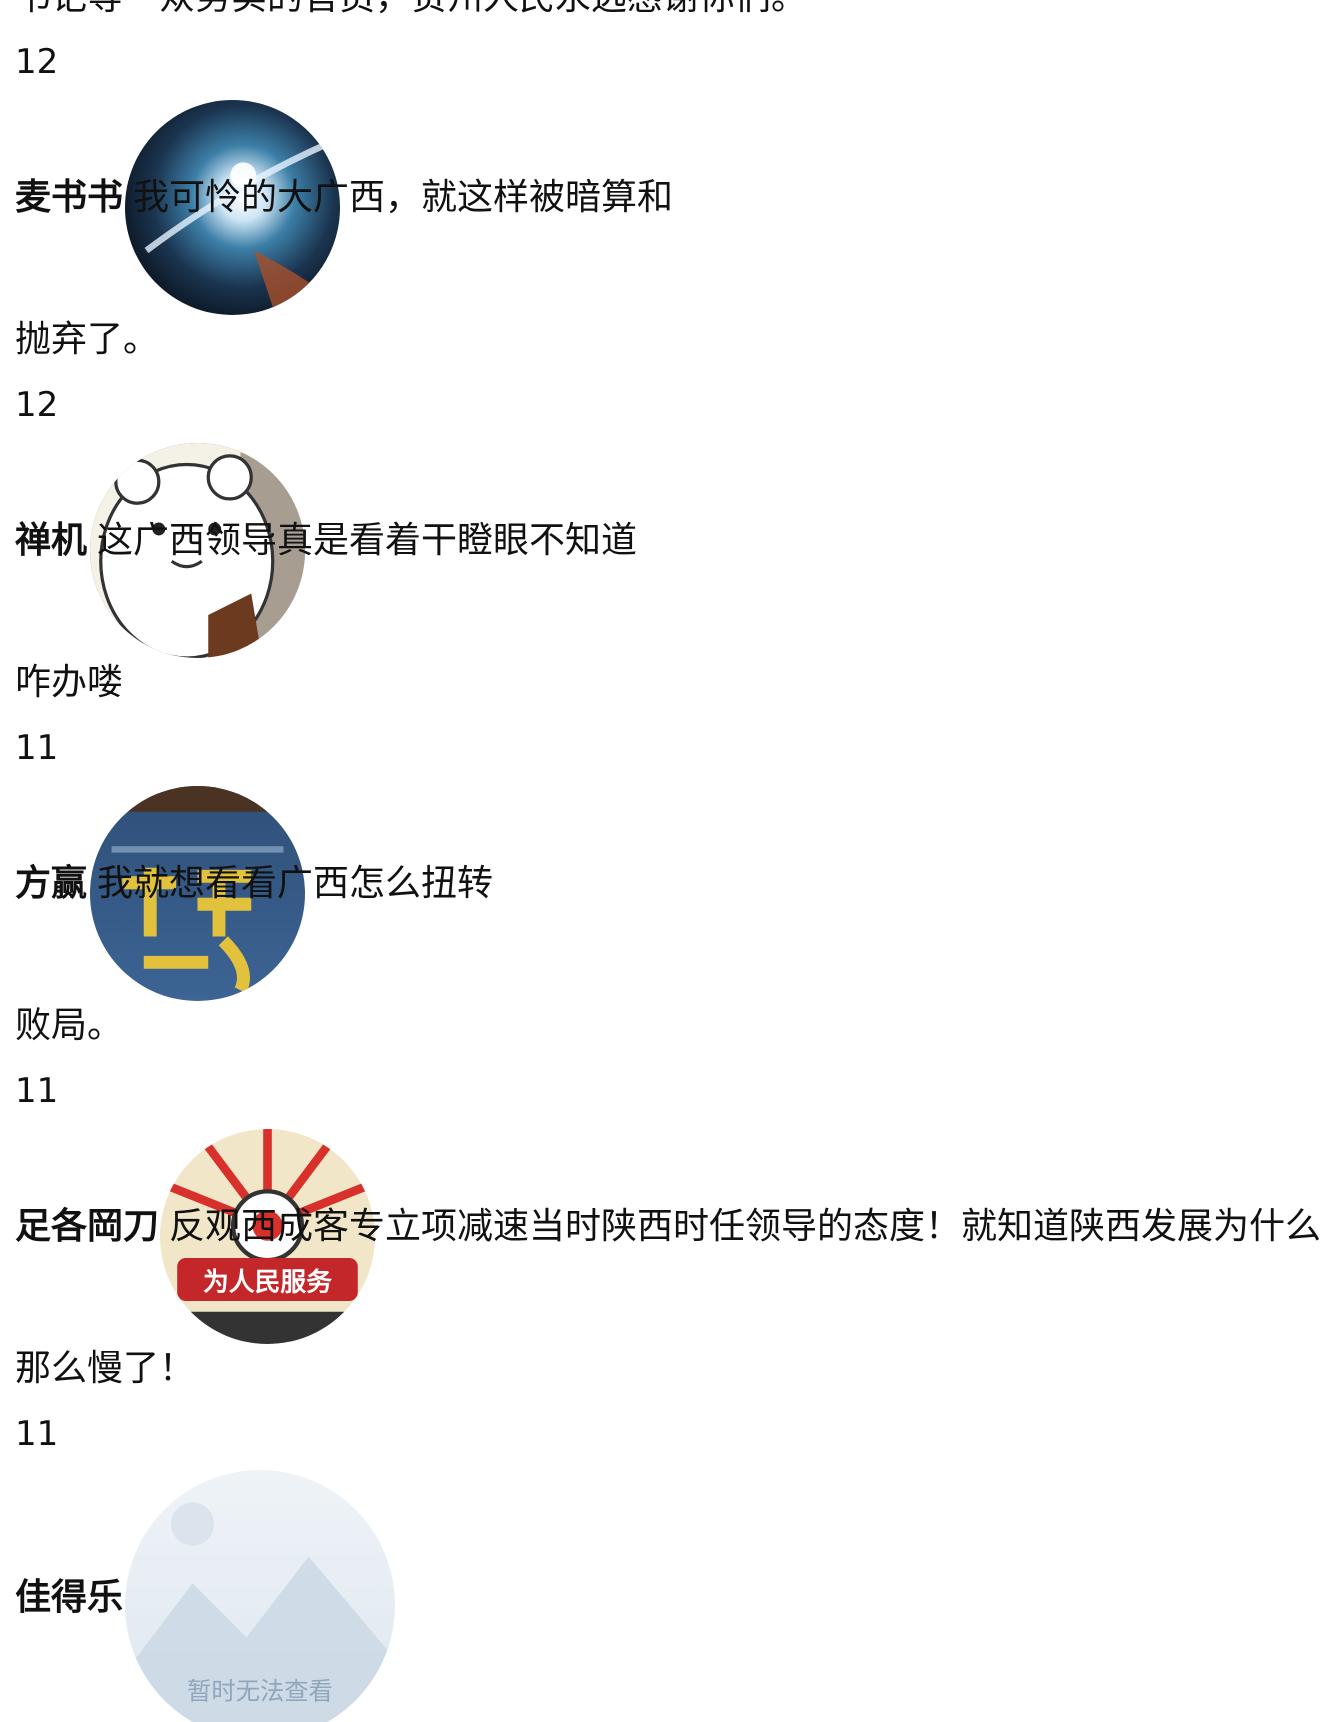 Image resolution: width=1335 pixels, height=1722 pixels. I want to click on comment-text-line: 佳得乐, so click(74, 1598).